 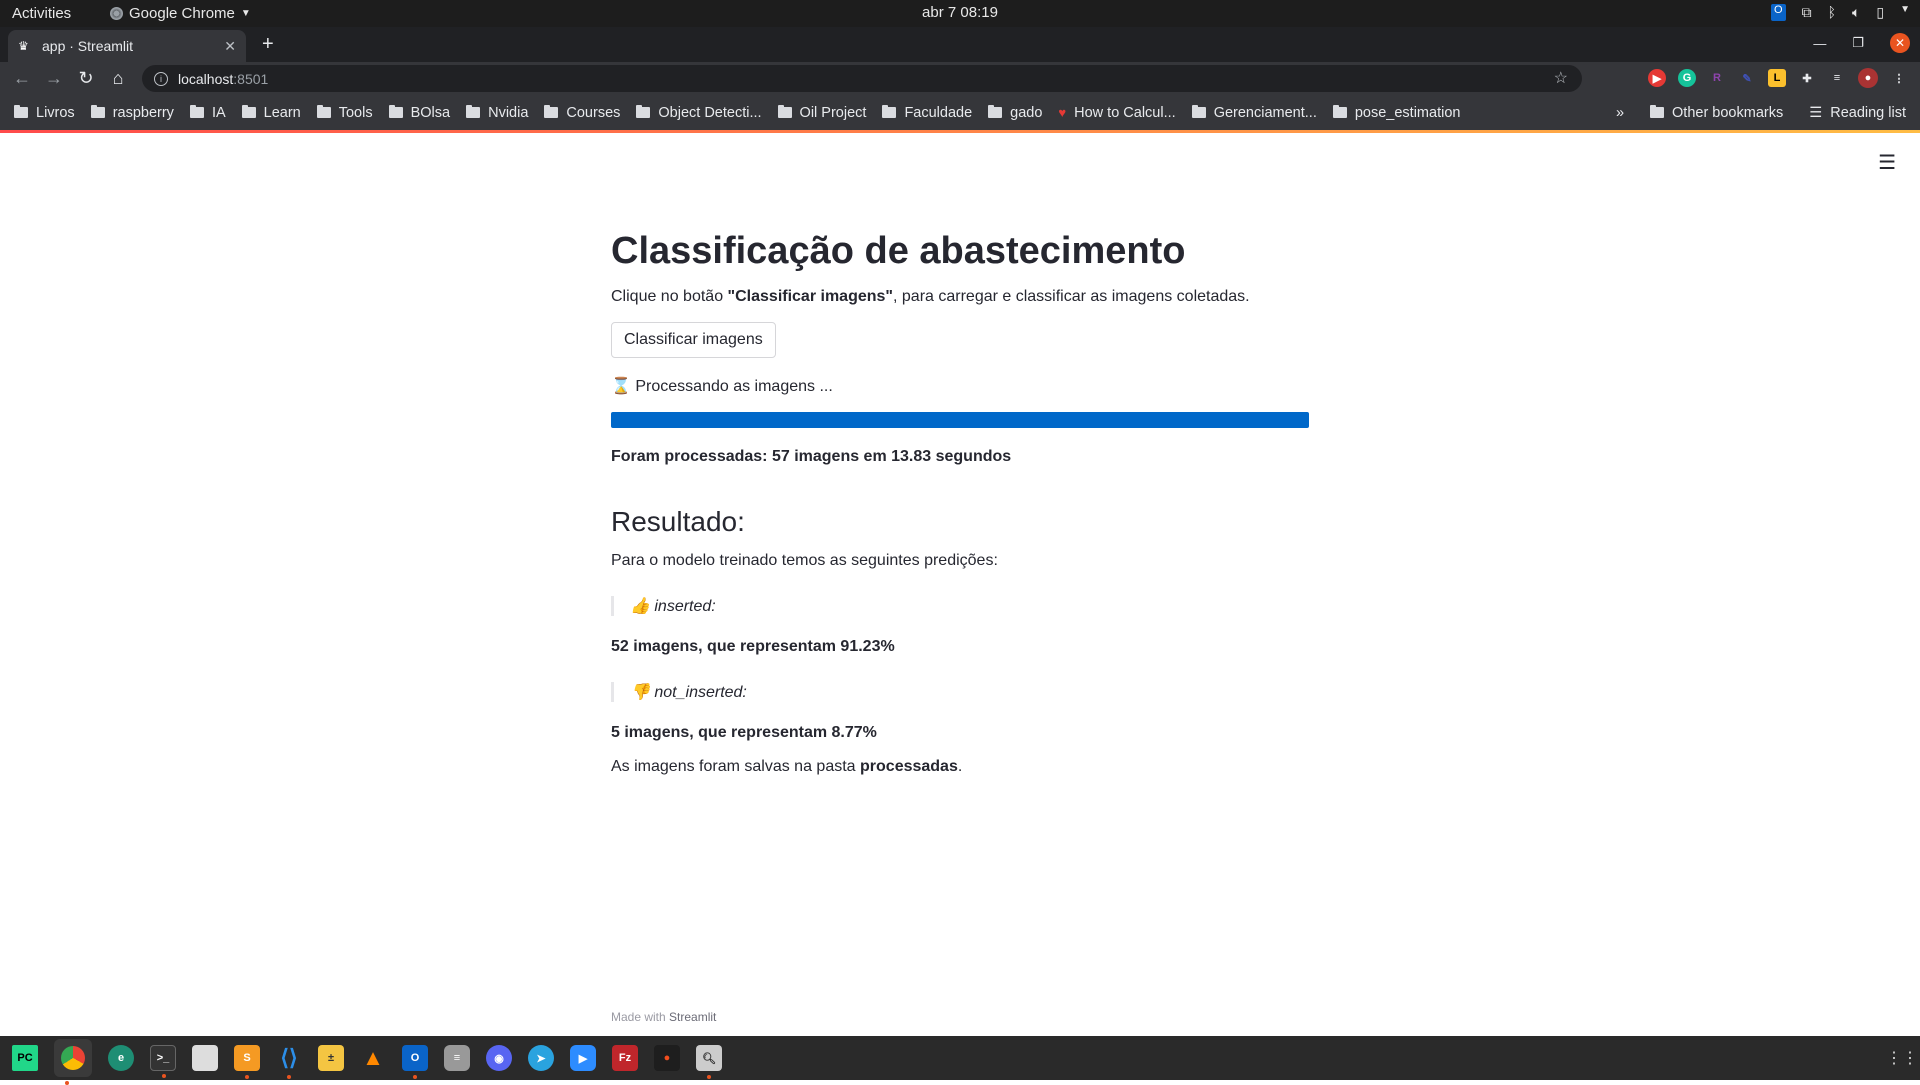 What do you see at coordinates (1657, 78) in the screenshot?
I see `youtube-extension-icon: ▶` at bounding box center [1657, 78].